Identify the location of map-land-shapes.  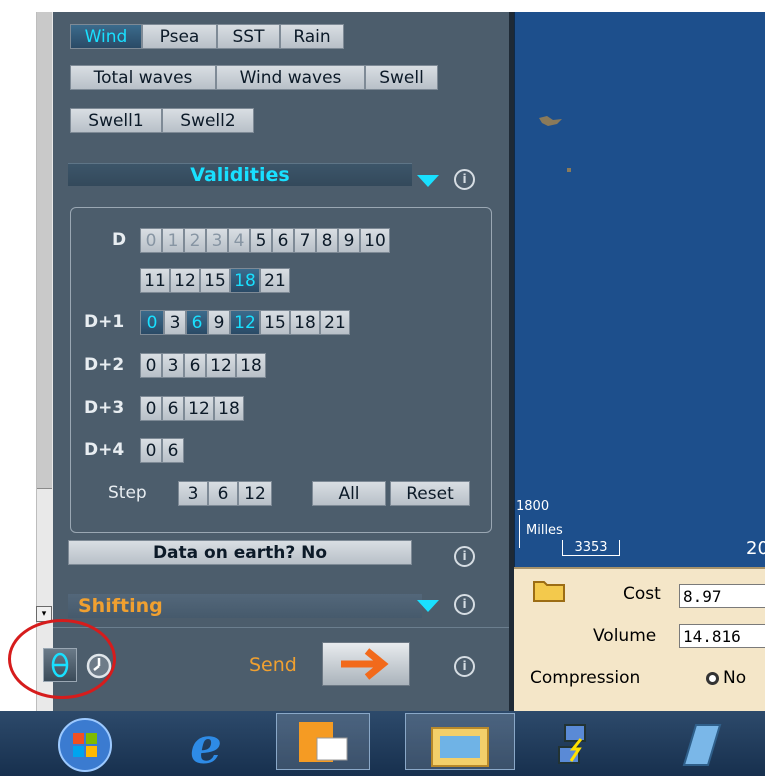
(555, 144).